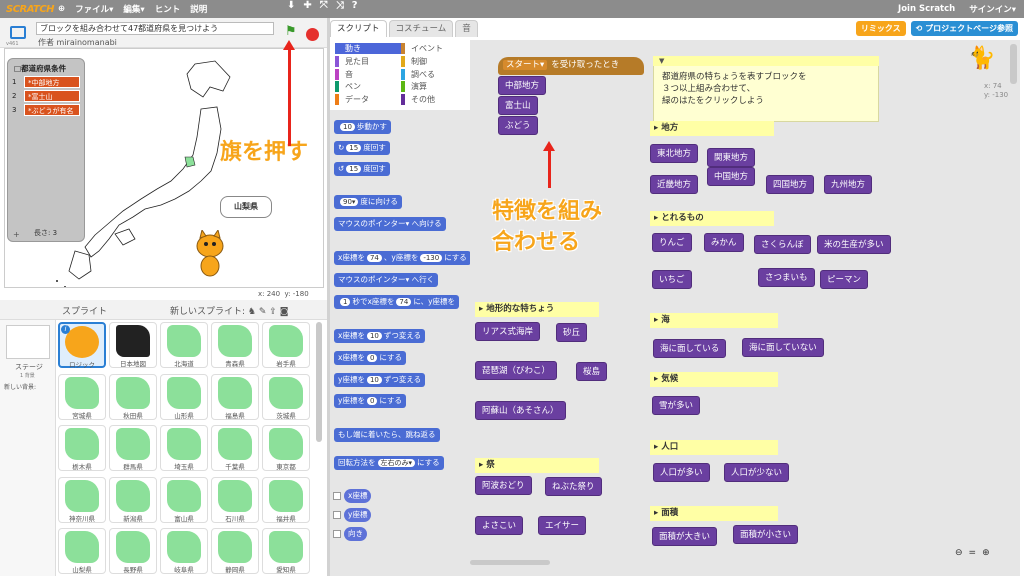  Describe the element at coordinates (337, 515) in the screenshot. I see `y-position-checkbox` at that location.